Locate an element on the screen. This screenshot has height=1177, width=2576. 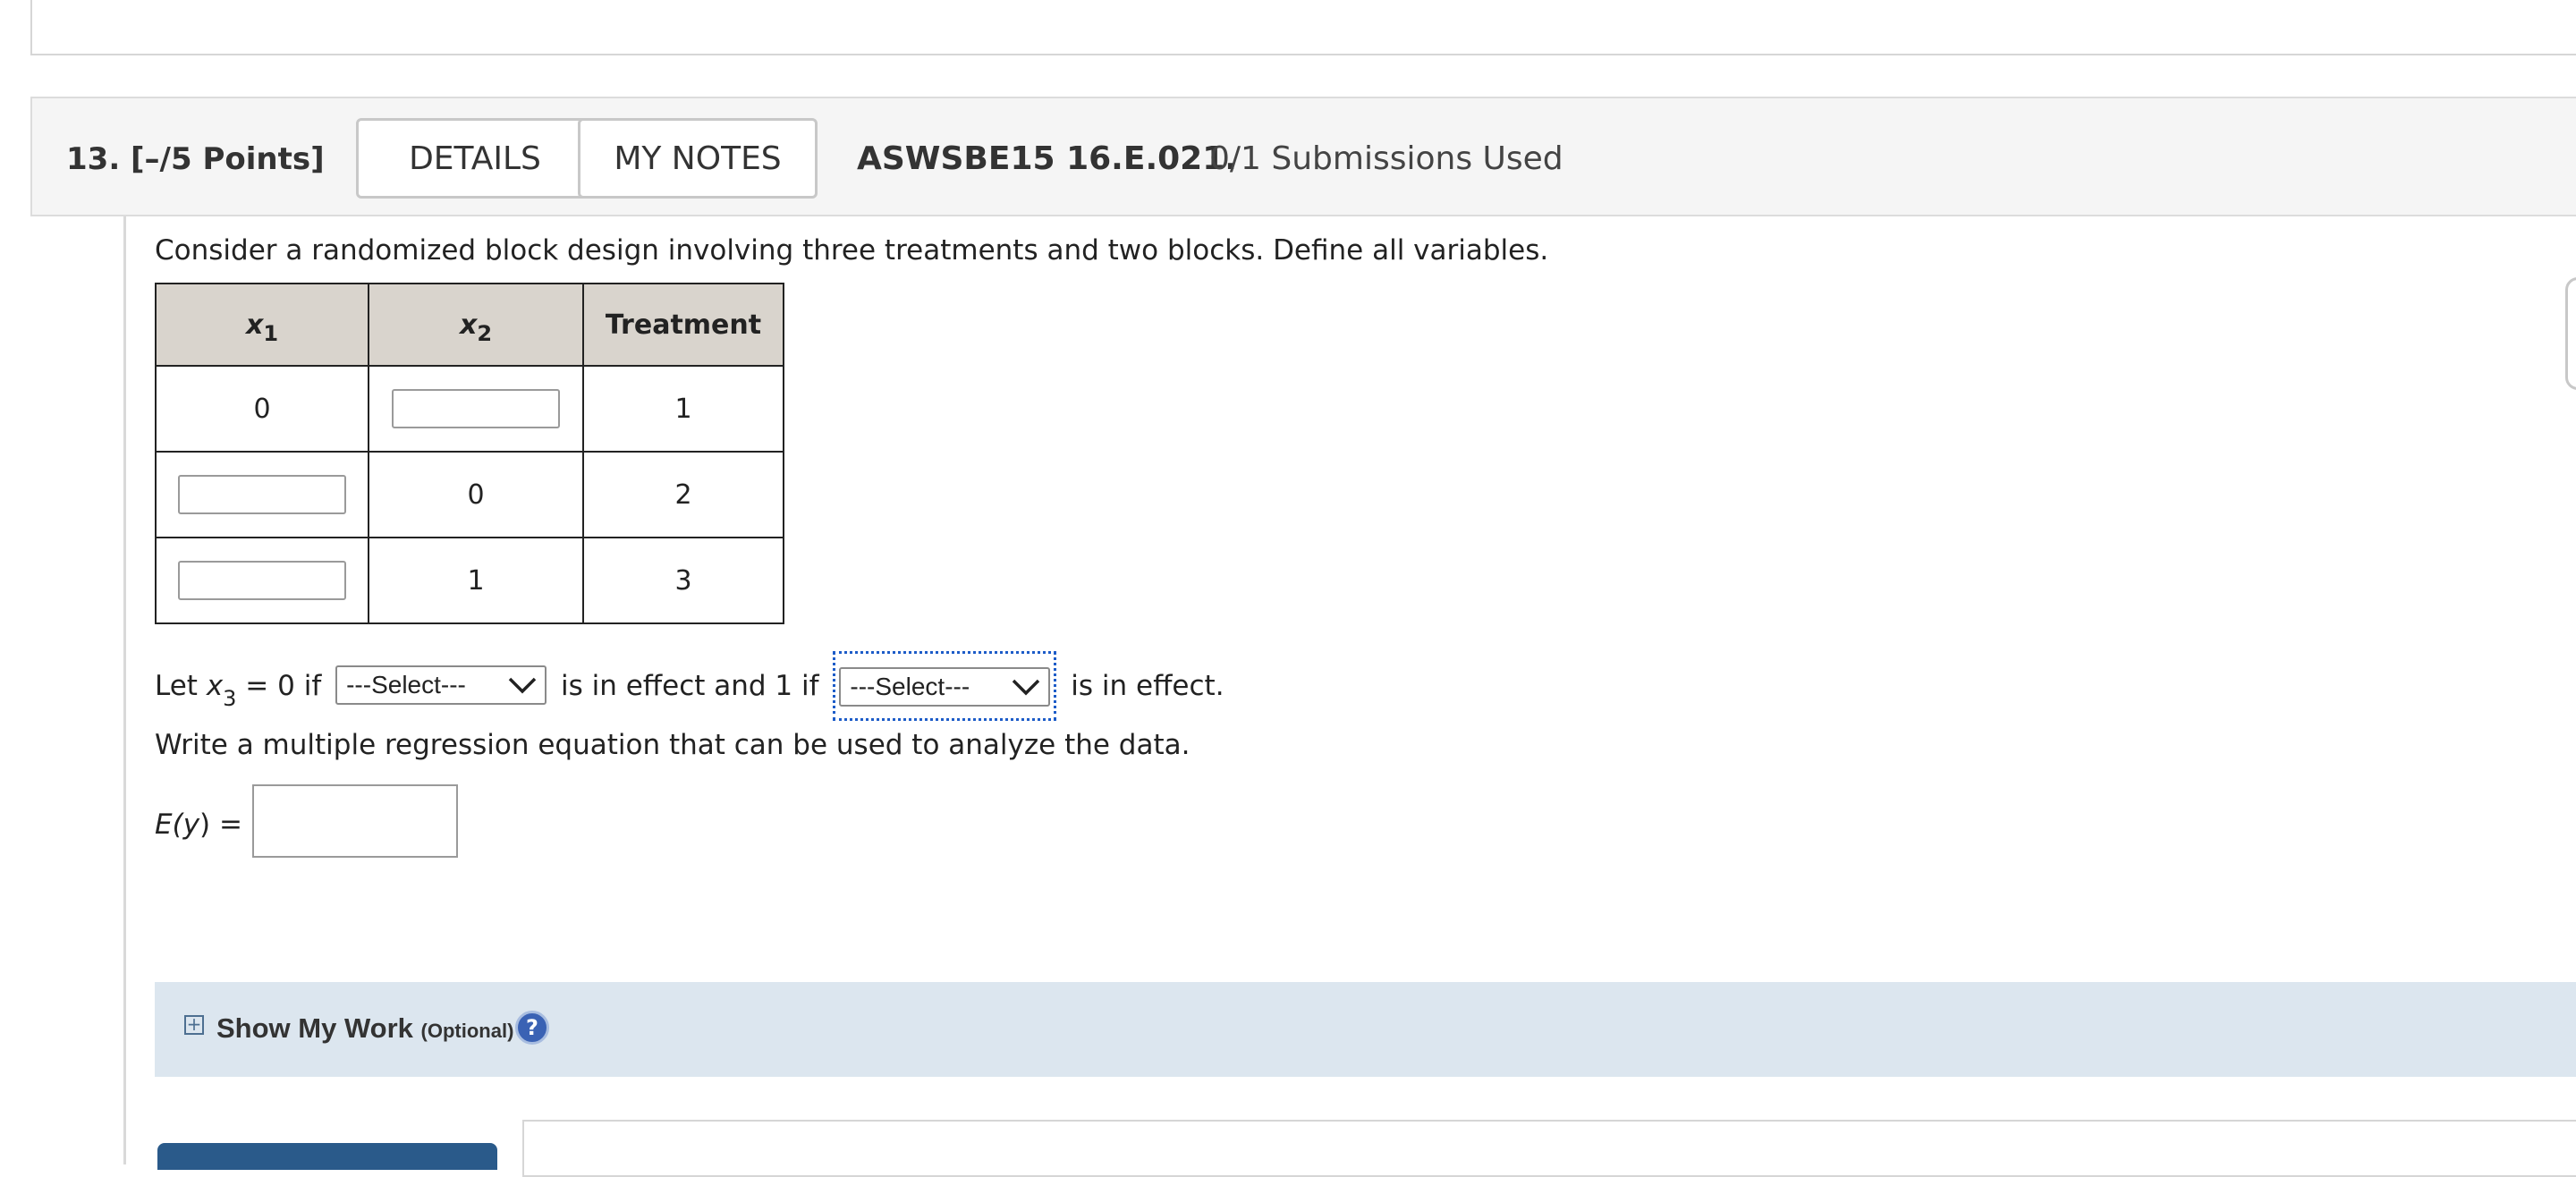
header-x1: x1 is located at coordinates (262, 325).